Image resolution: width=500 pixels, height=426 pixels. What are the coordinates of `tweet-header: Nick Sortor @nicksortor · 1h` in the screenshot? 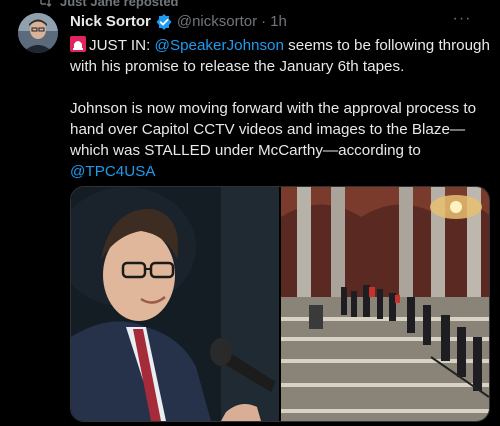 It's located at (178, 22).